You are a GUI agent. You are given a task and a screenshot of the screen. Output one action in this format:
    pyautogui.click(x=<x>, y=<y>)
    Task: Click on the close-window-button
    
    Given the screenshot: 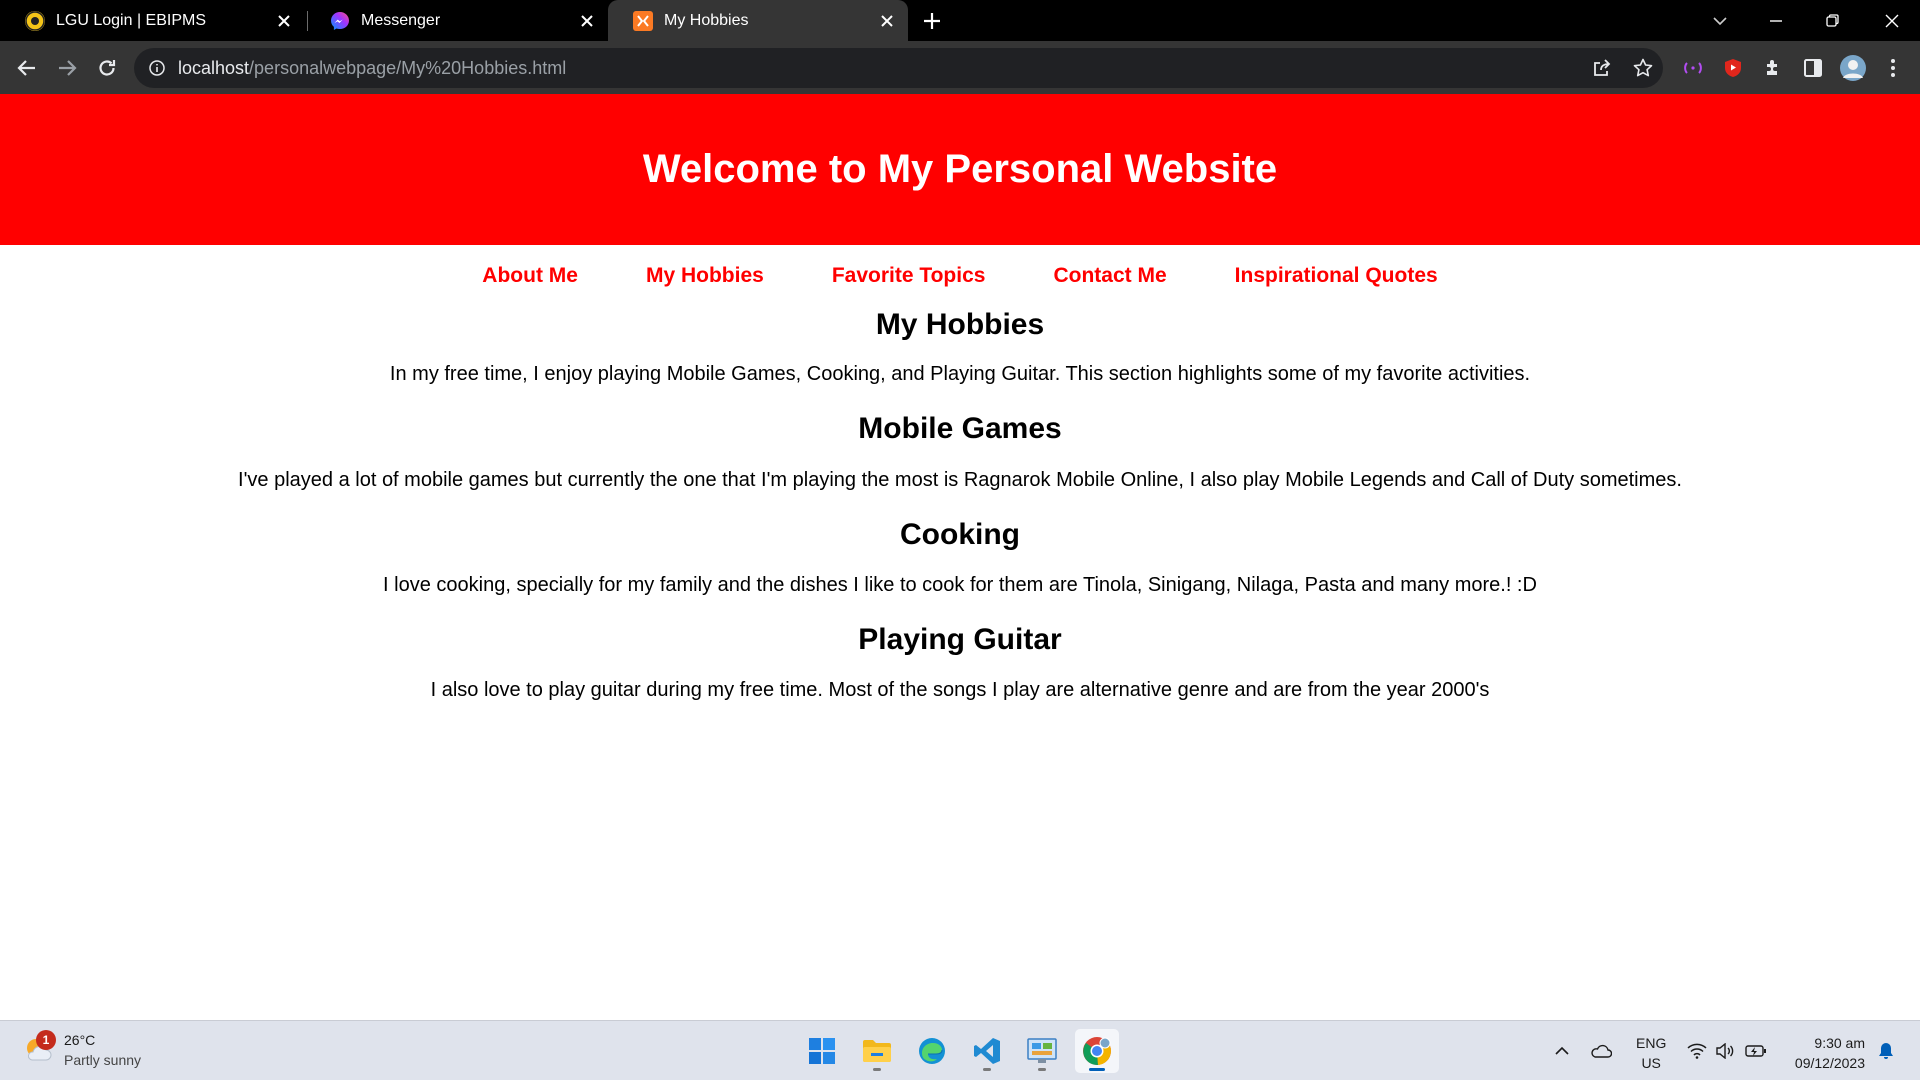 What is the action you would take?
    pyautogui.click(x=1892, y=20)
    